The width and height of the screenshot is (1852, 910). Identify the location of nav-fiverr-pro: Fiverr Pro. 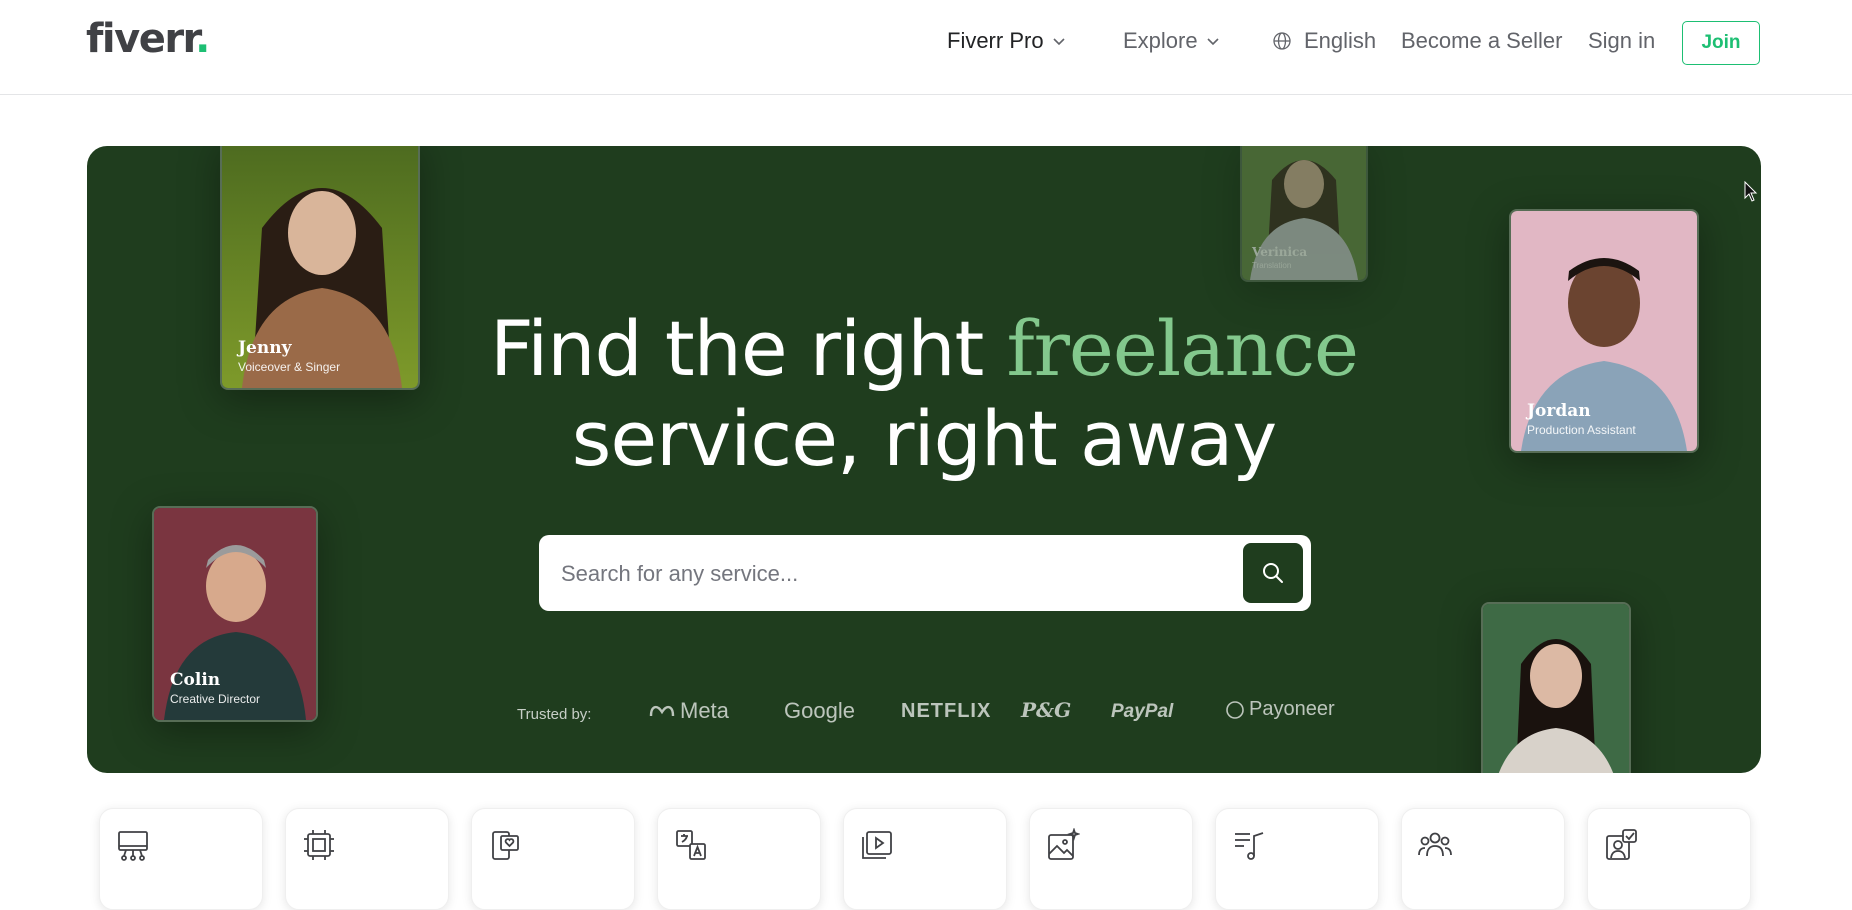
(1006, 41).